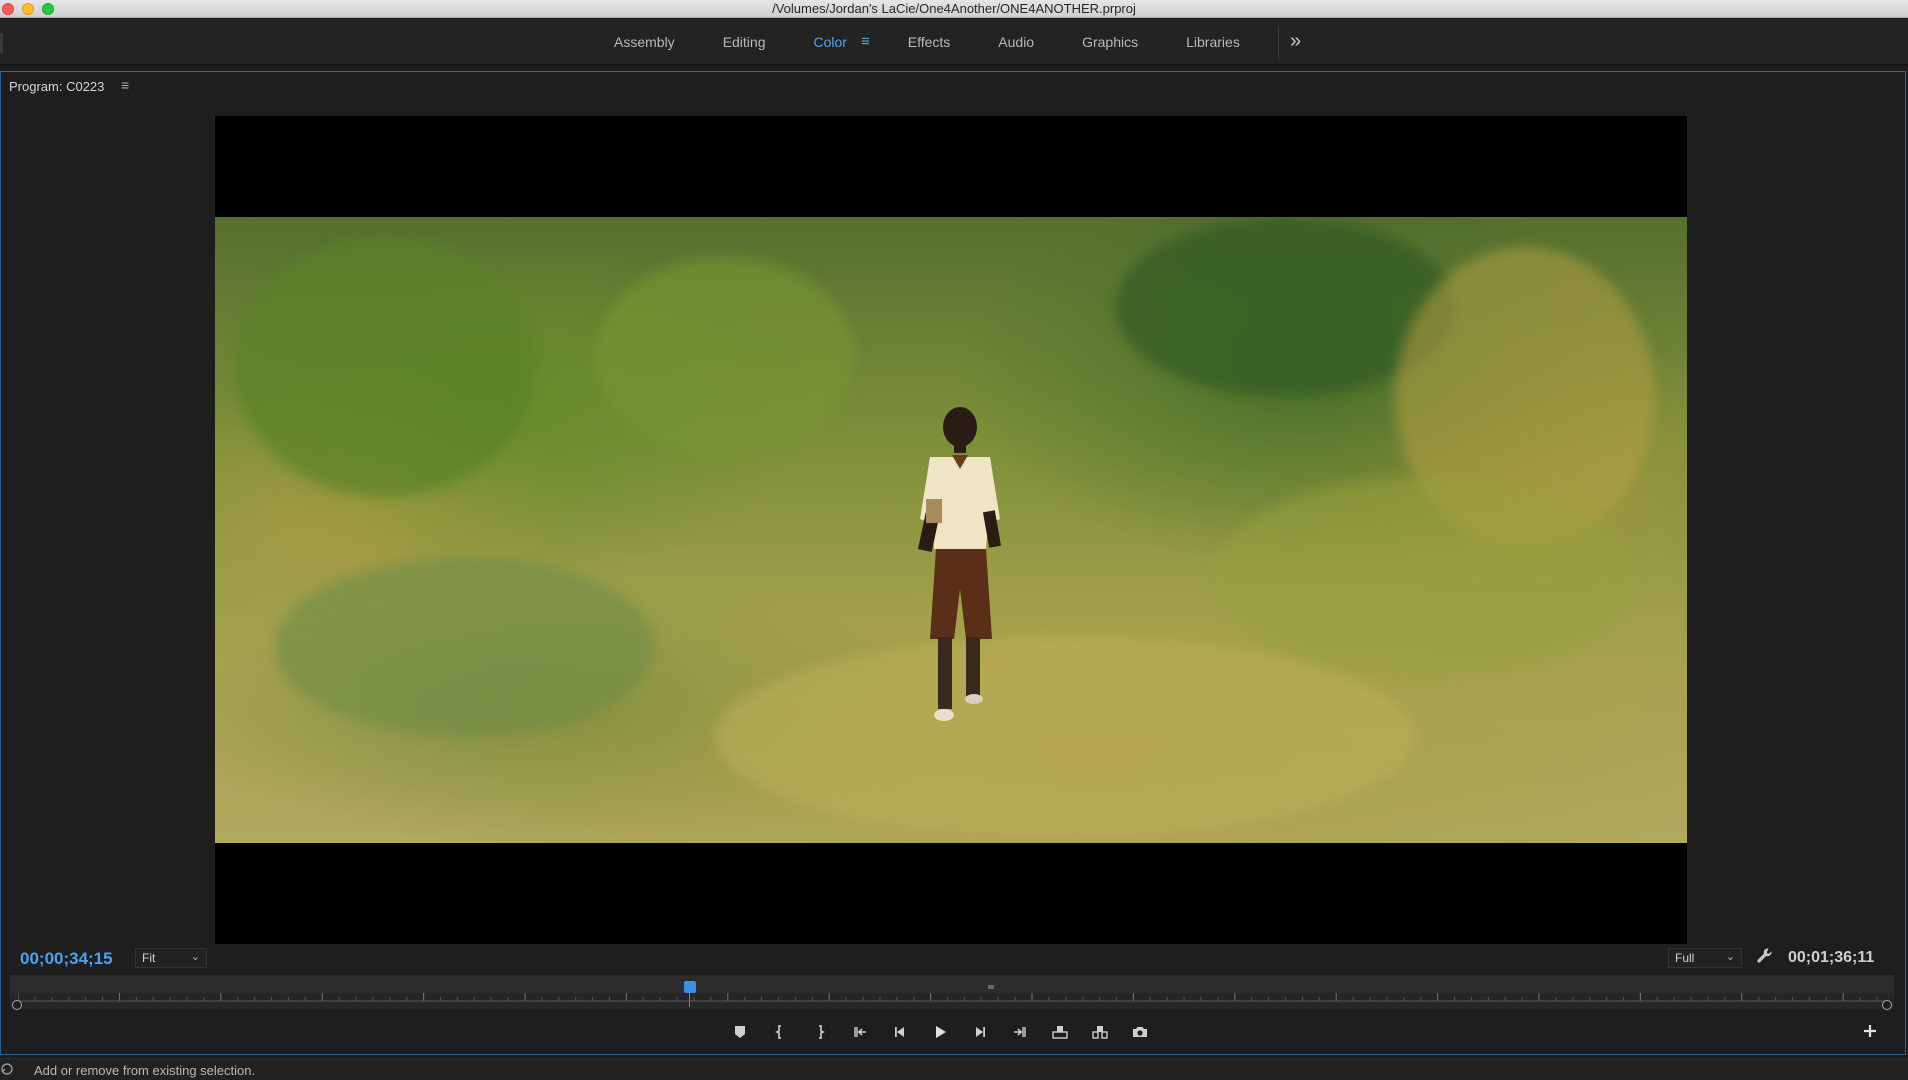  What do you see at coordinates (744, 42) in the screenshot?
I see `workspace-tab-editing: Editing` at bounding box center [744, 42].